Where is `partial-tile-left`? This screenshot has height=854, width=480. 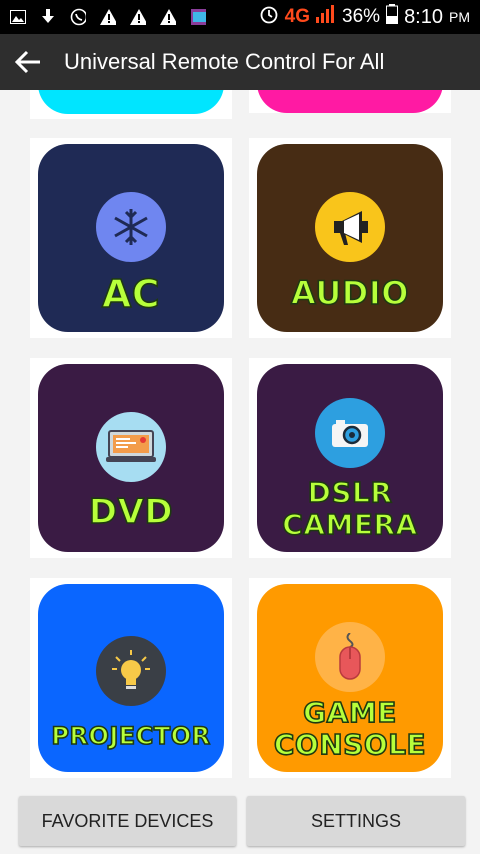
partial-tile-left is located at coordinates (131, 102).